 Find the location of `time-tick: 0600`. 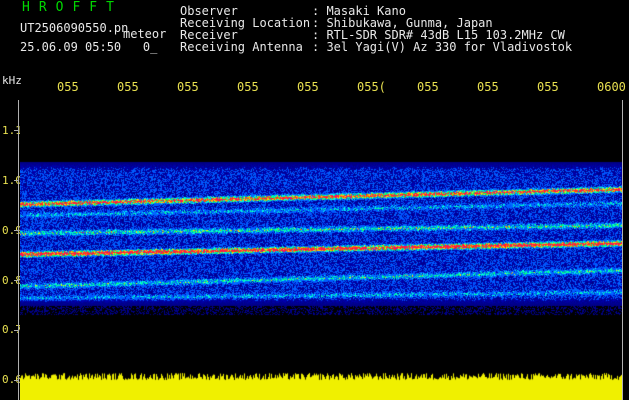

time-tick: 0600 is located at coordinates (611, 87).